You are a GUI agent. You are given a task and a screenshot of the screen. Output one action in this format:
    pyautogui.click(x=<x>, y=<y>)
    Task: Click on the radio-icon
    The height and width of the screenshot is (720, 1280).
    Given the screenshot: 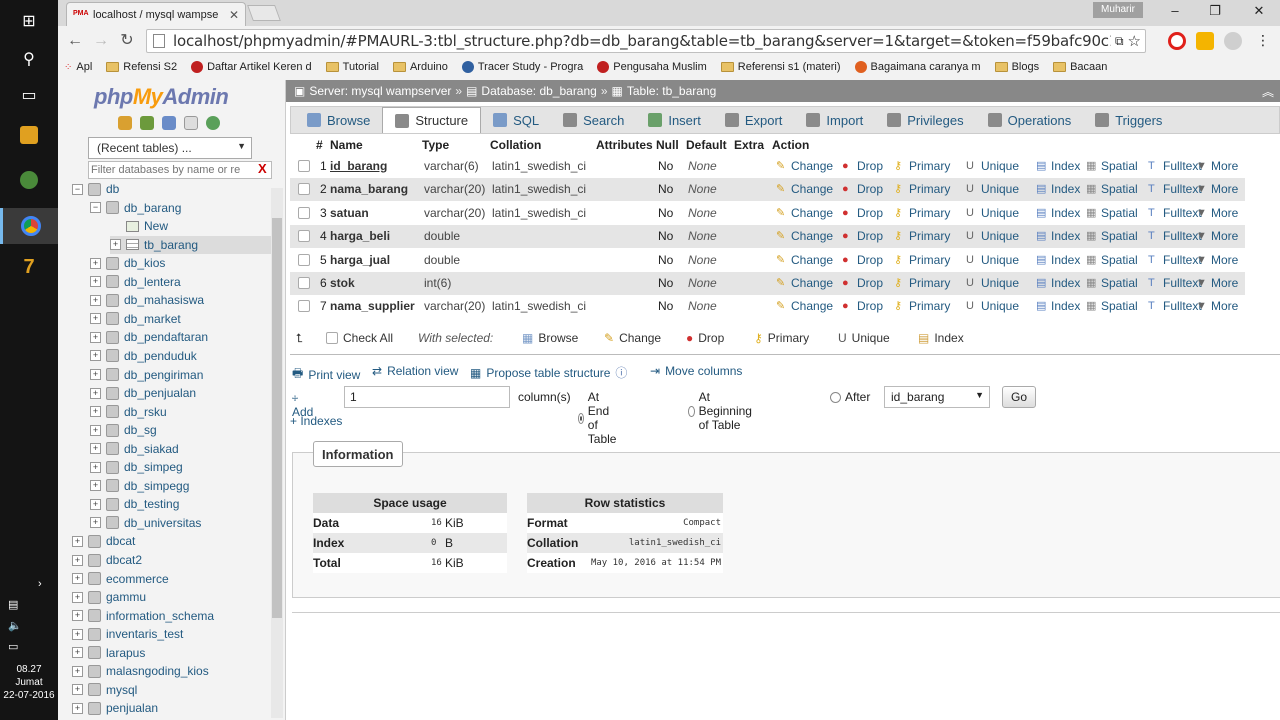 What is the action you would take?
    pyautogui.click(x=581, y=418)
    